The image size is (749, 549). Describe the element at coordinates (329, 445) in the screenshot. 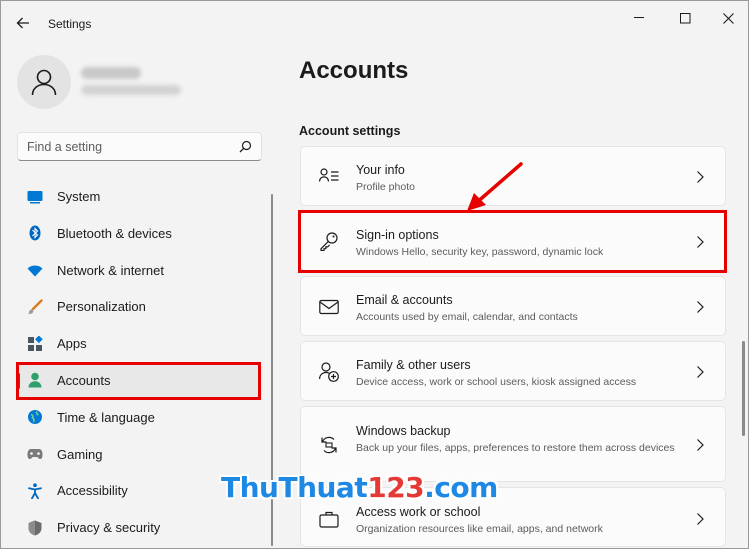

I see `backup-icon` at that location.